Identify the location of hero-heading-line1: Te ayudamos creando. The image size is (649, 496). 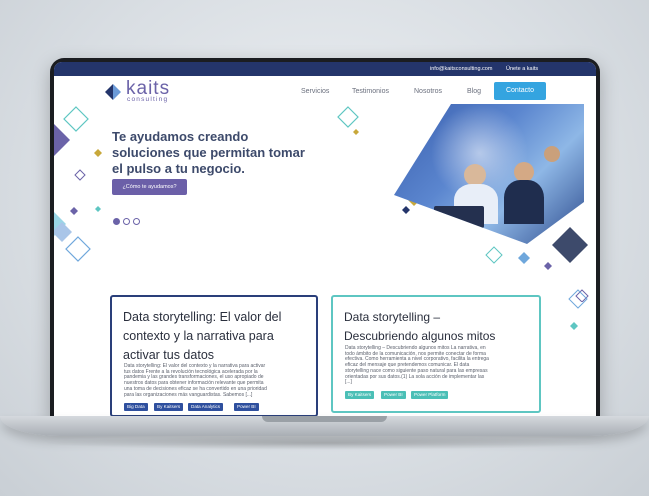
(180, 136).